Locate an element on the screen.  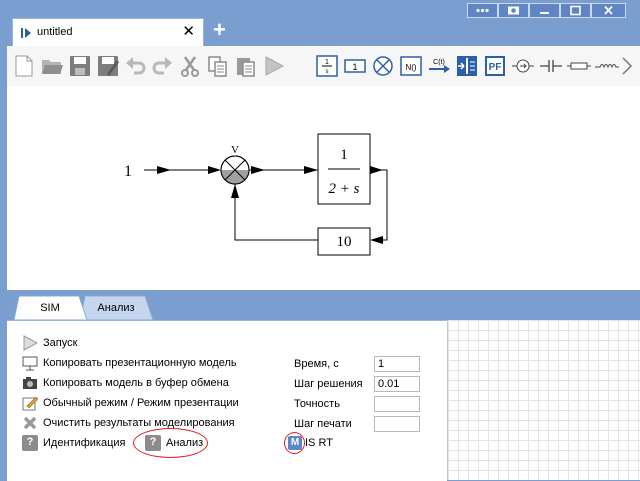
sum-block-button is located at coordinates (383, 66).